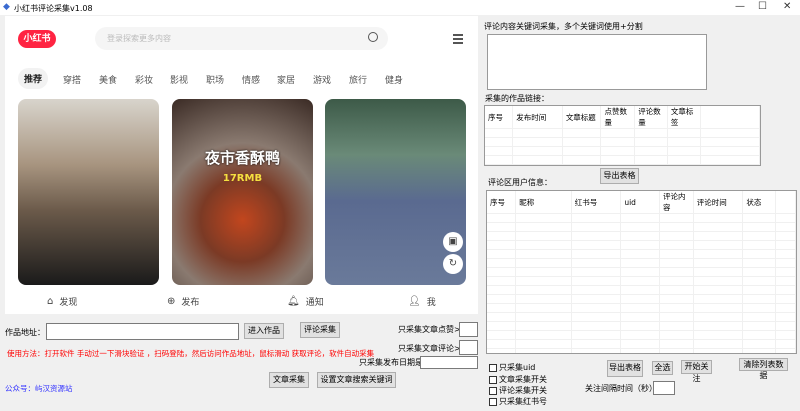  I want to click on likes-filter-input, so click(468, 329).